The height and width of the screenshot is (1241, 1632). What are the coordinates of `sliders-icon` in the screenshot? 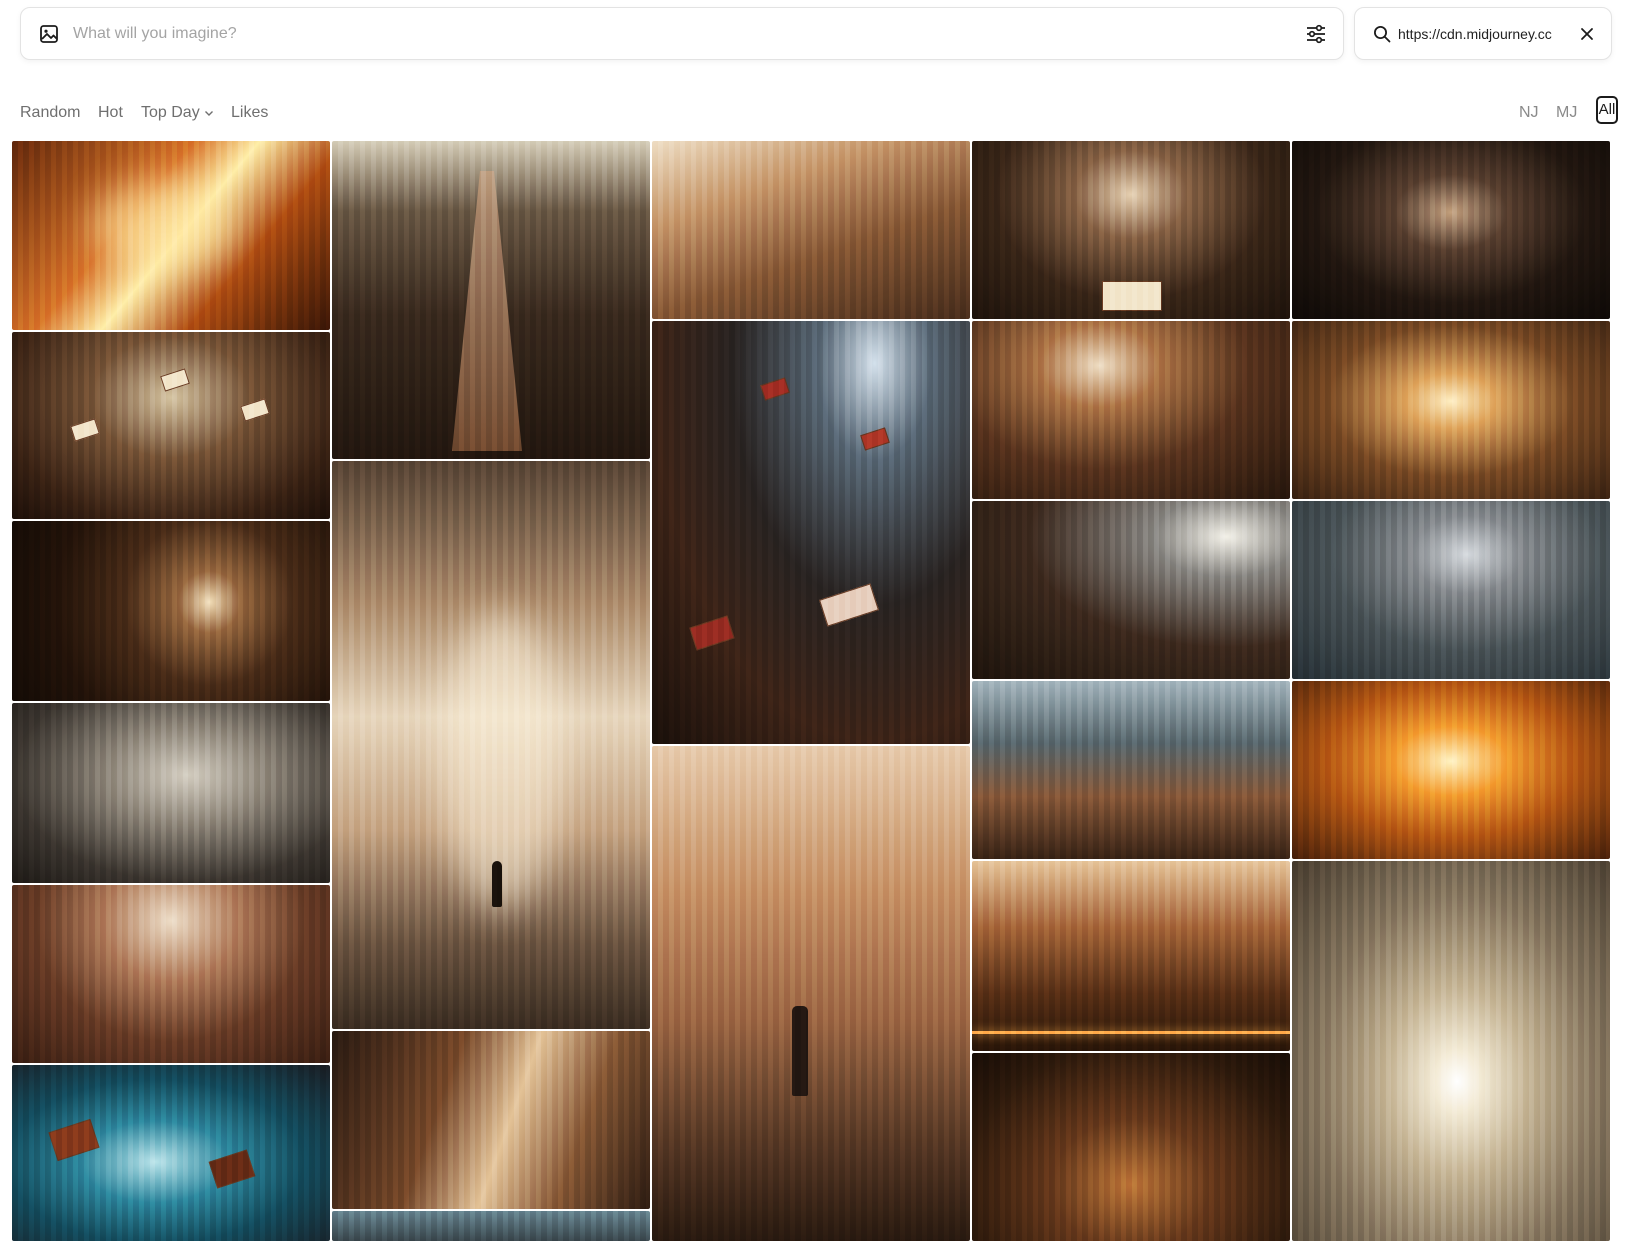 It's located at (1316, 34).